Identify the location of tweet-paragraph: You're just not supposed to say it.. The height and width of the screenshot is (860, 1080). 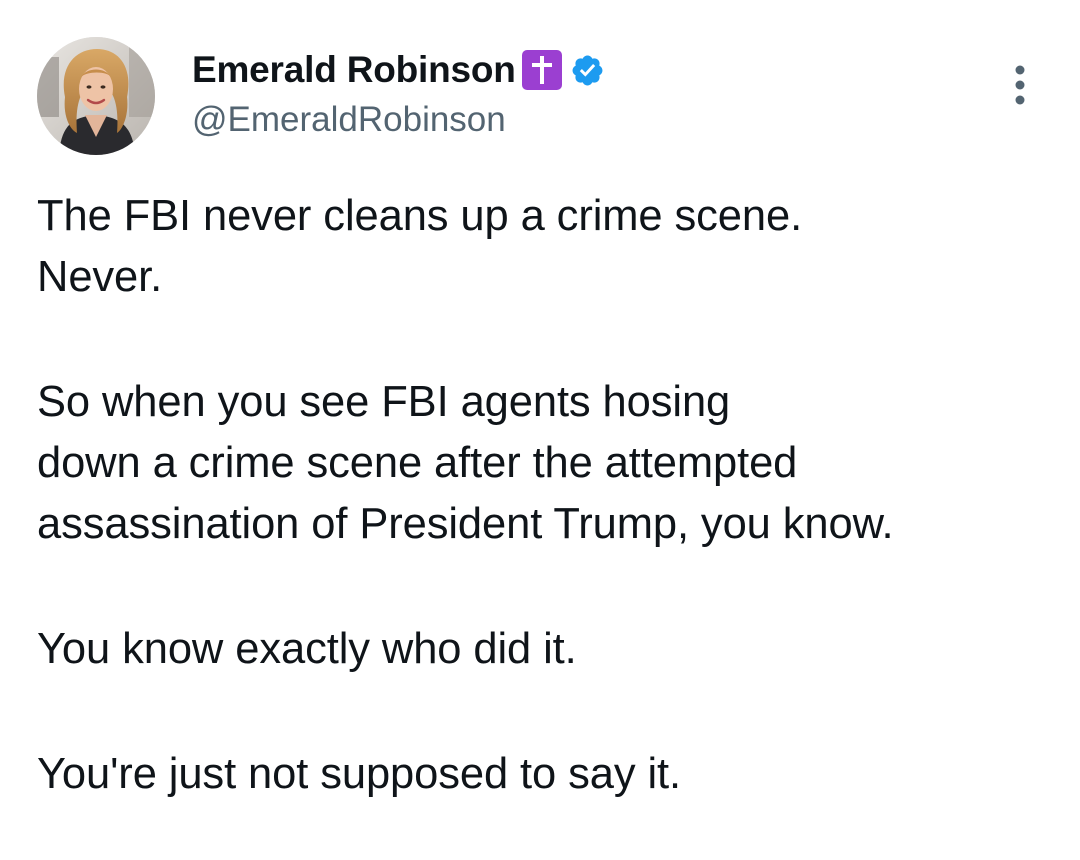
(359, 774).